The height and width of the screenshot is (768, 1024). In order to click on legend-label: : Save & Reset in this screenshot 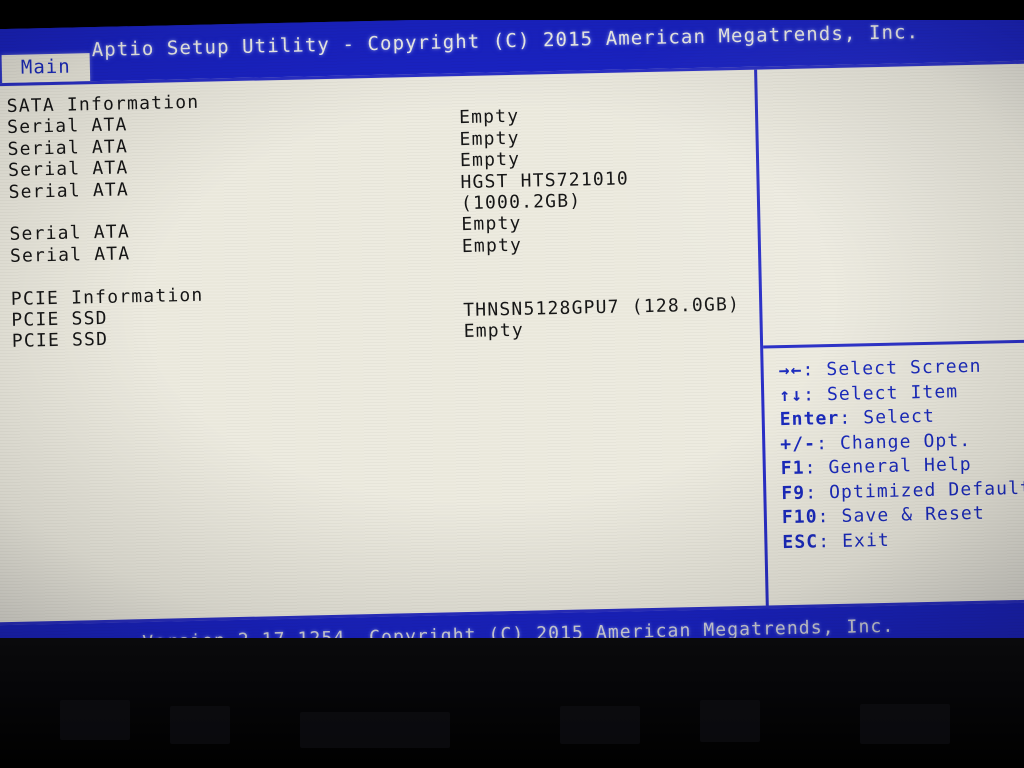, I will do `click(901, 515)`.